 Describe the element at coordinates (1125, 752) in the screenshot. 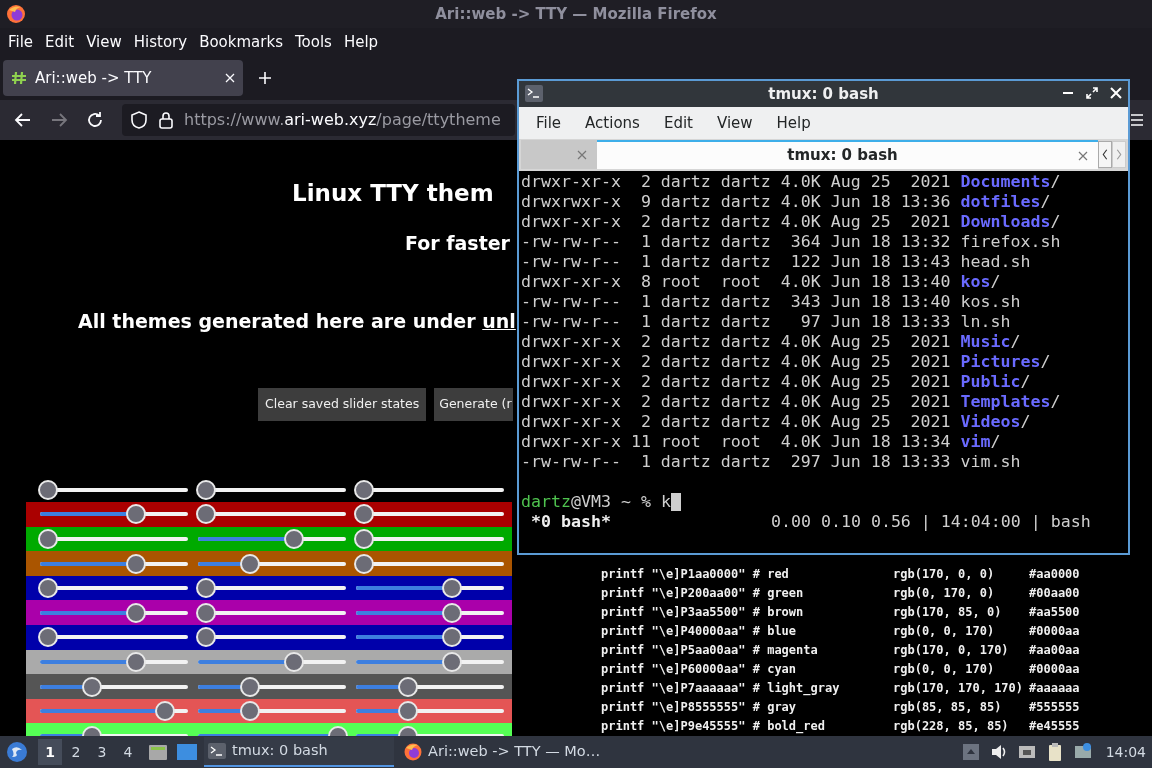

I see `clock: 14:04` at that location.